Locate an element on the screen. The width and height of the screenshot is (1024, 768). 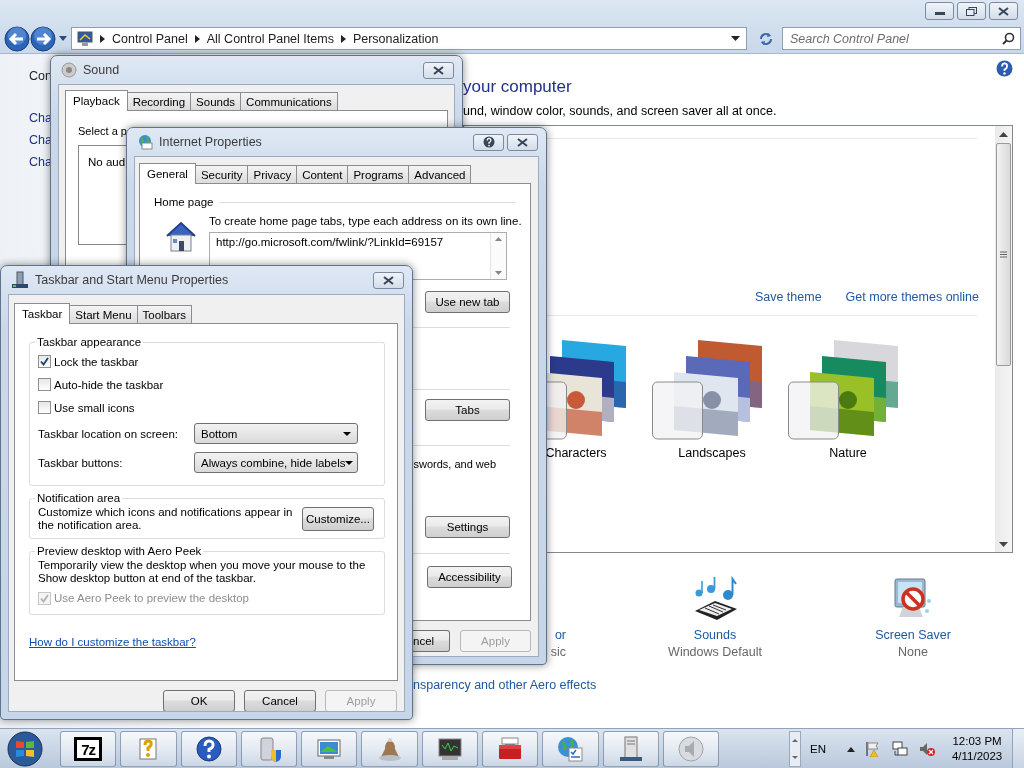
terminal-icon is located at coordinates (449, 749).